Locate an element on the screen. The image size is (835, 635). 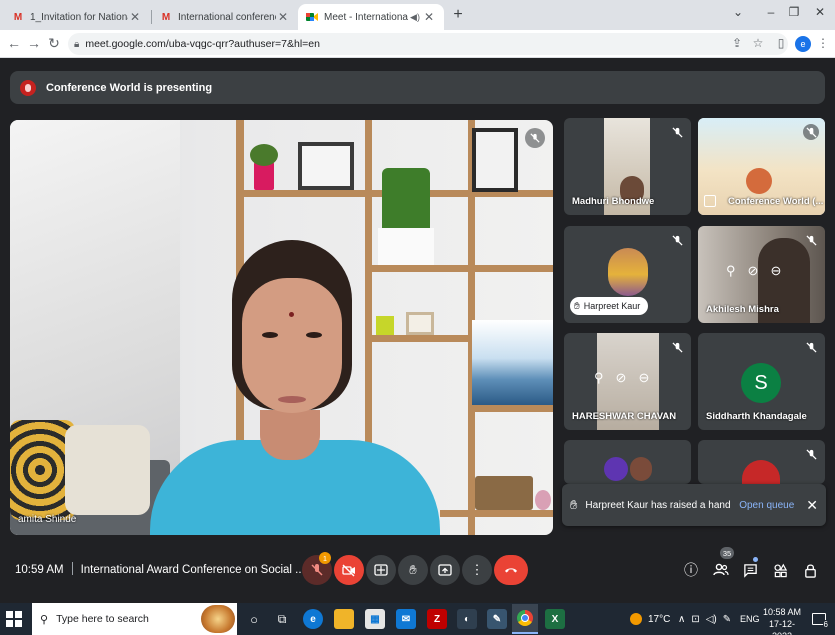
chat-icon is located at coordinates (750, 570).